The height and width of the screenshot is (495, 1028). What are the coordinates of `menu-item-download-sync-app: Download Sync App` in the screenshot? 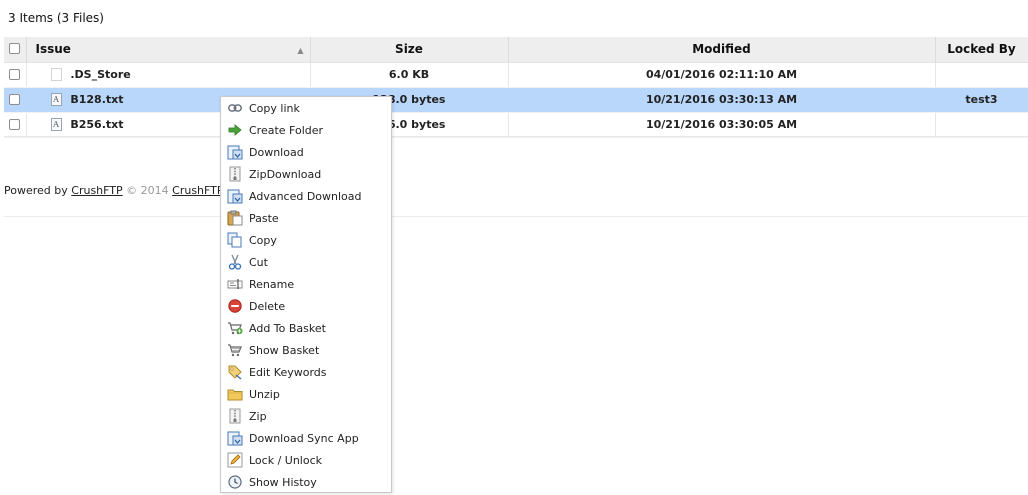 It's located at (306, 438).